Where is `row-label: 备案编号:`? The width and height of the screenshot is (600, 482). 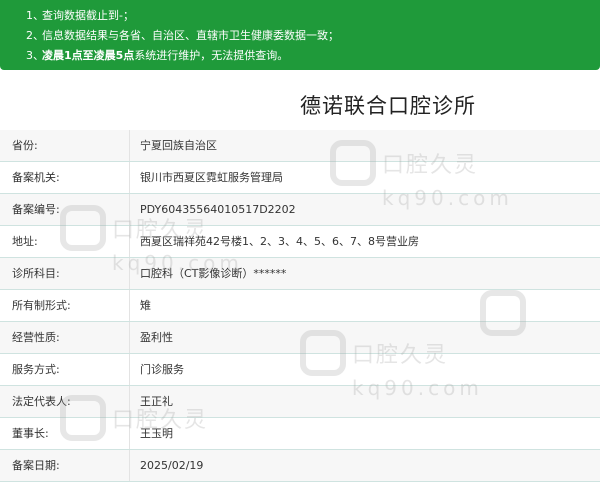 row-label: 备案编号: is located at coordinates (65, 209).